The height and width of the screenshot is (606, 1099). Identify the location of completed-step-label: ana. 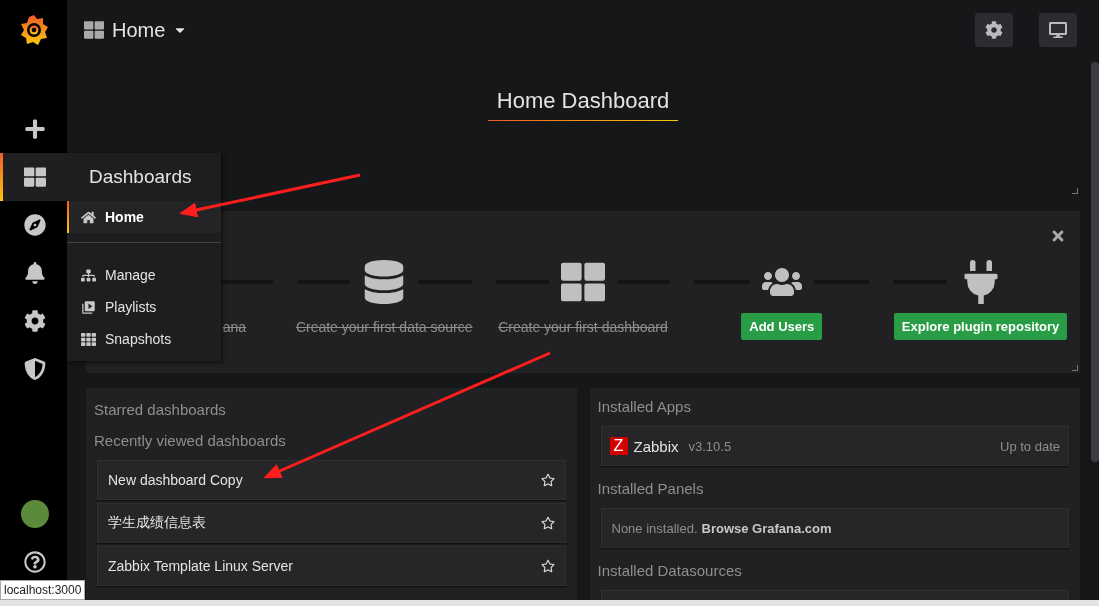
(234, 327).